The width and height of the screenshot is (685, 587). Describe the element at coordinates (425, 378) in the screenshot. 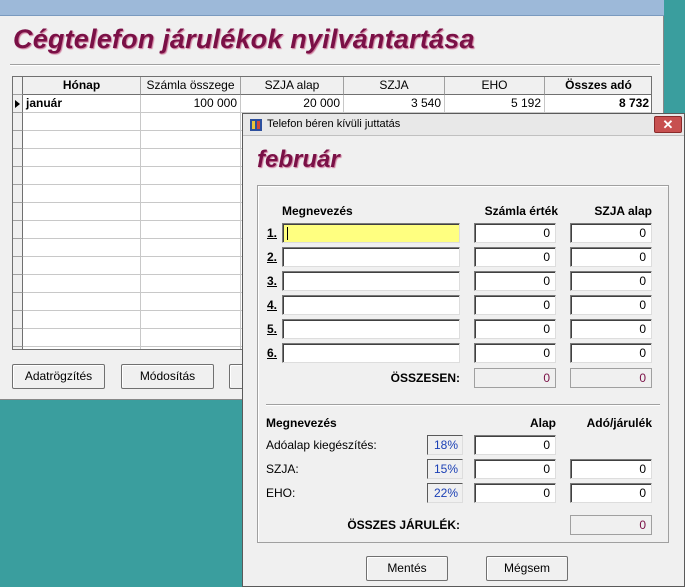

I see `items-total-label: ÖSSZESEN:` at that location.